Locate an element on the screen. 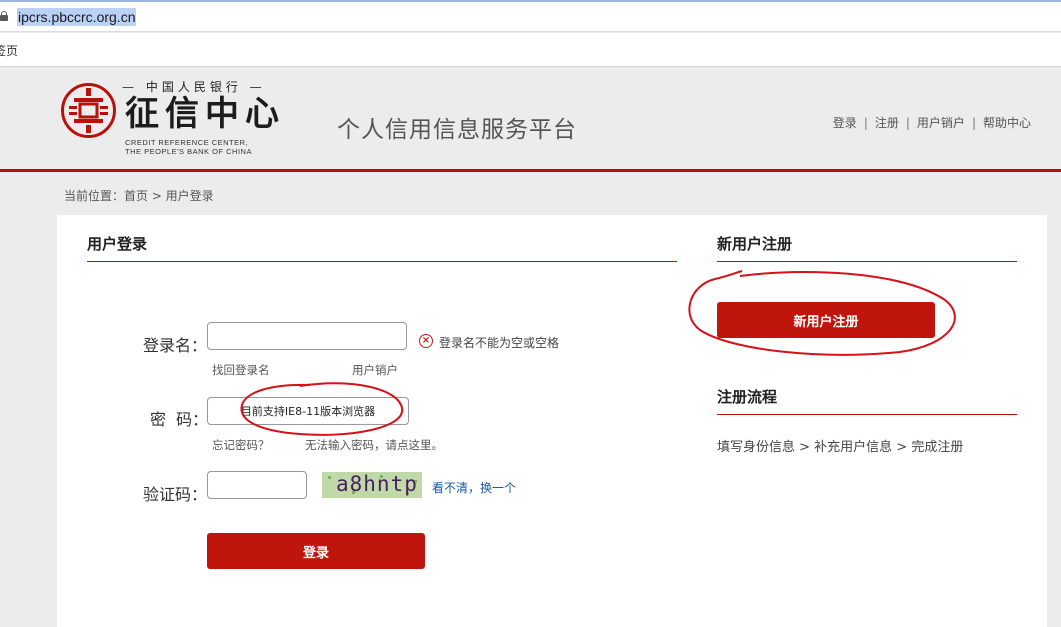 The width and height of the screenshot is (1061, 627). register-flow-divider is located at coordinates (867, 414).